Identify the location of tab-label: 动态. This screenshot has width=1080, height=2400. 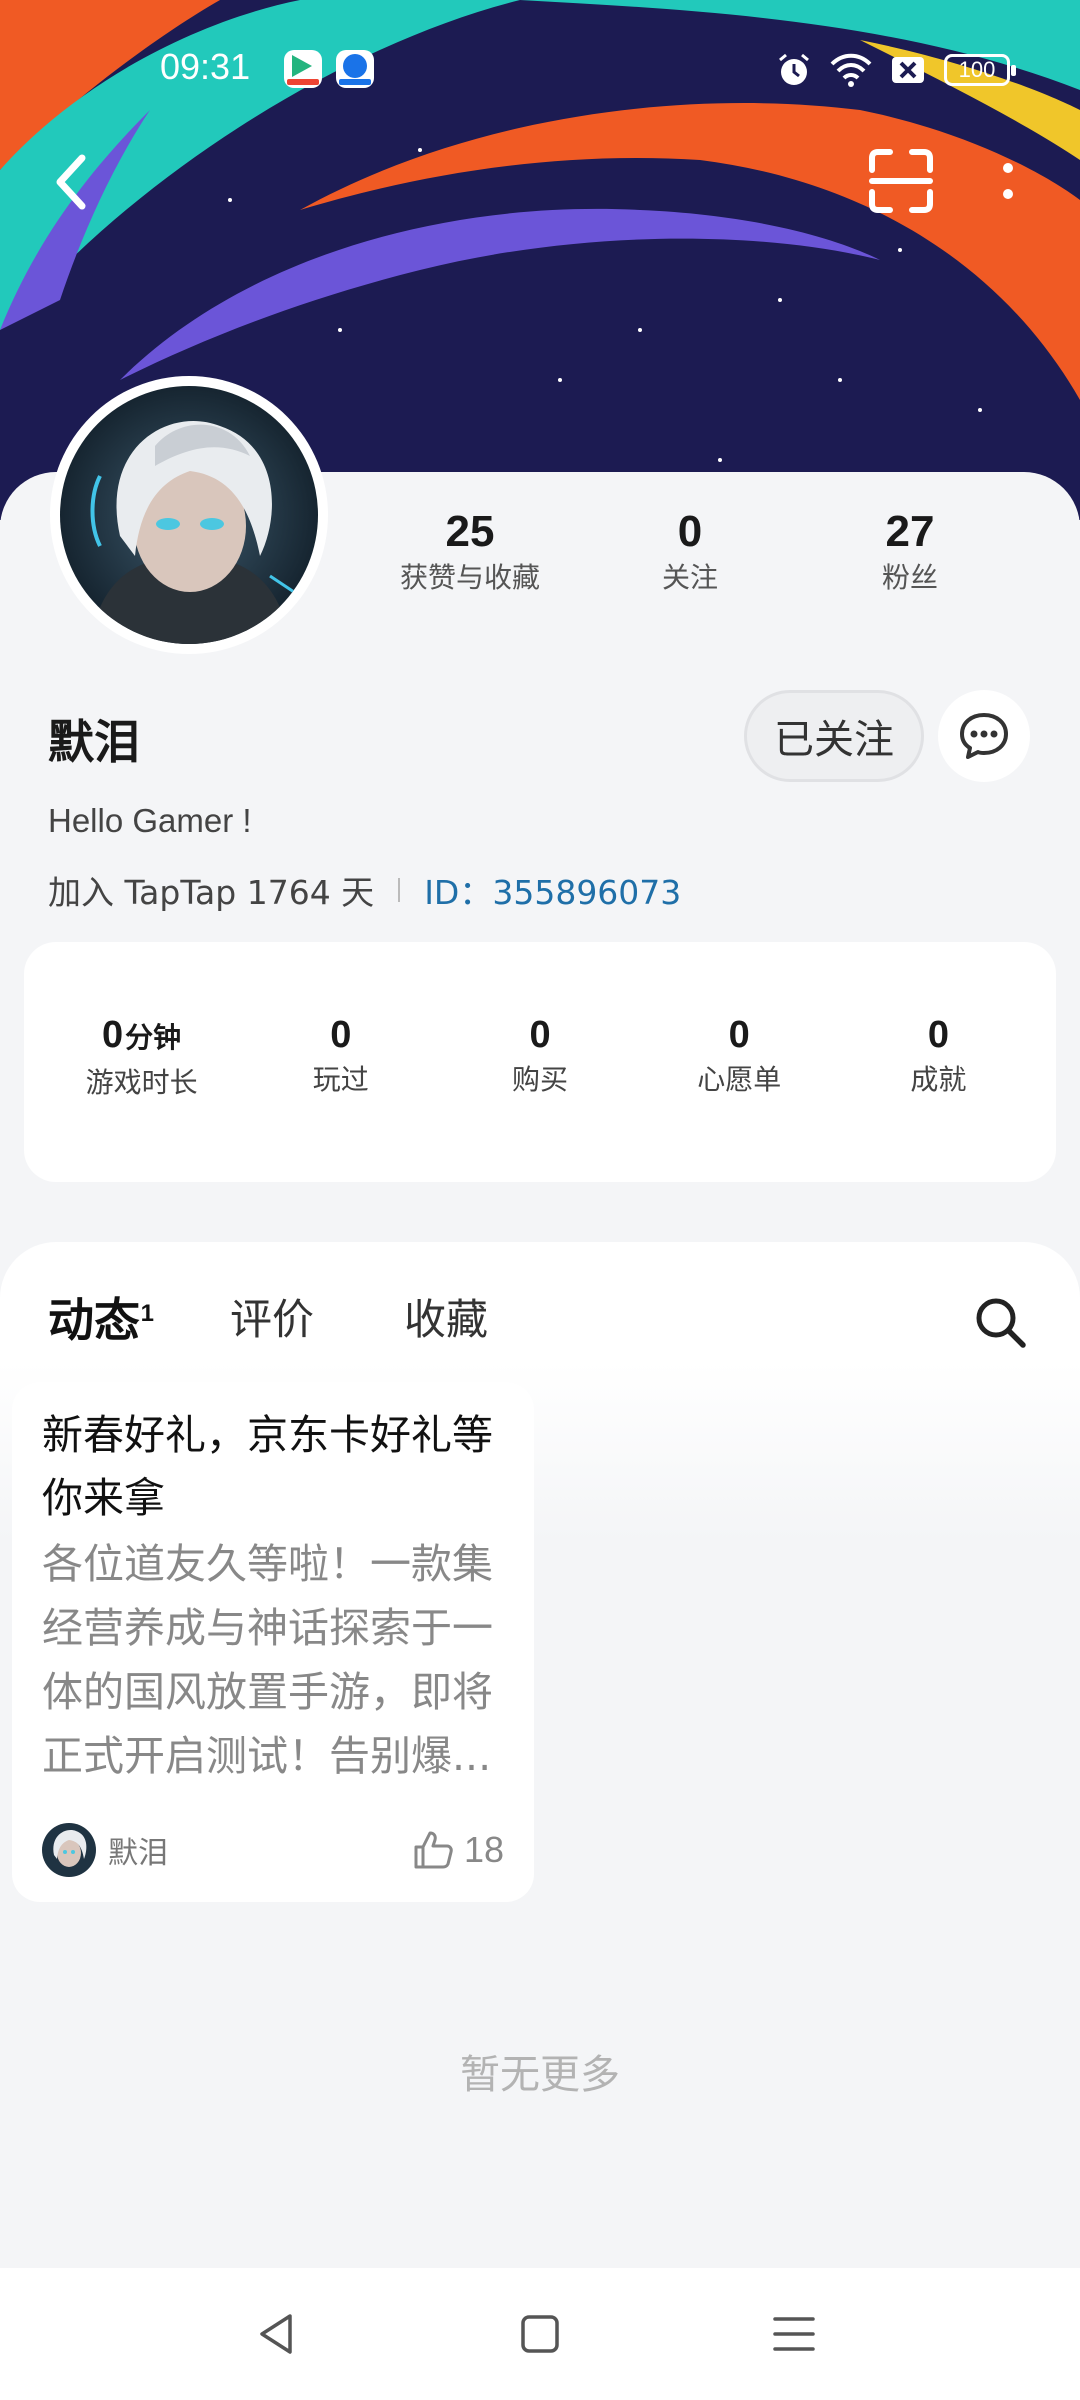
(94, 1320).